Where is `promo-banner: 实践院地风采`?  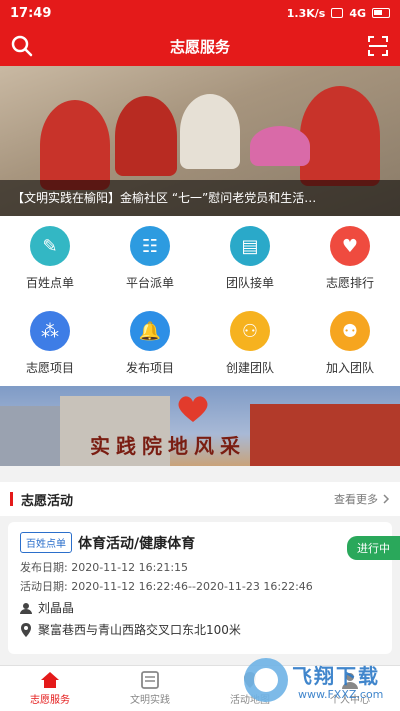
promo-banner: 实践院地风采 is located at coordinates (200, 426).